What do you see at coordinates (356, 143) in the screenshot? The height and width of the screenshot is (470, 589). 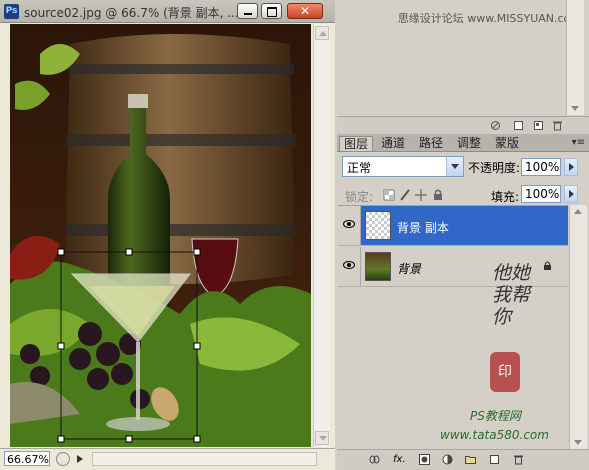 I see `tab-layers: 图层` at bounding box center [356, 143].